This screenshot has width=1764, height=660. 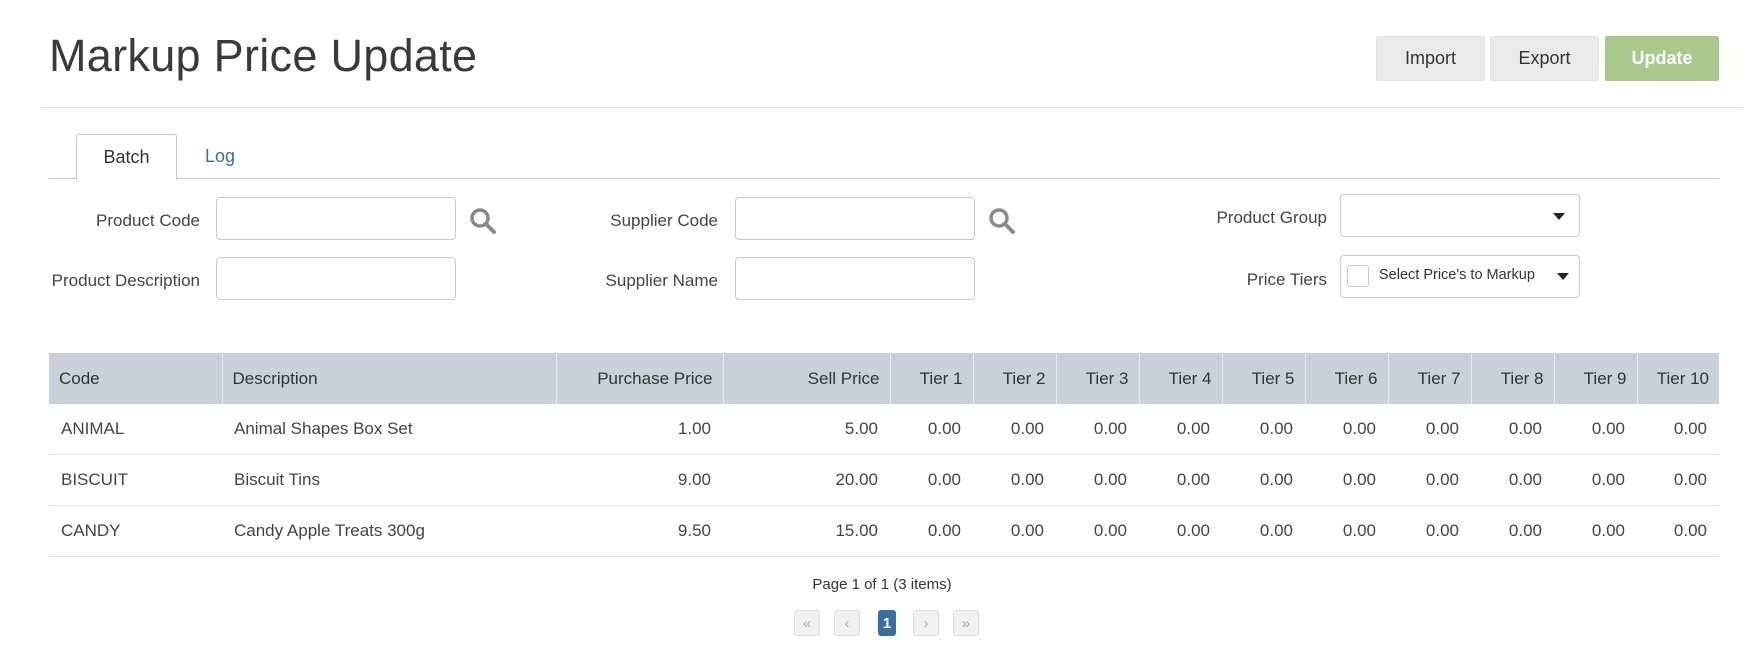 What do you see at coordinates (855, 278) in the screenshot?
I see `supplier-name-input` at bounding box center [855, 278].